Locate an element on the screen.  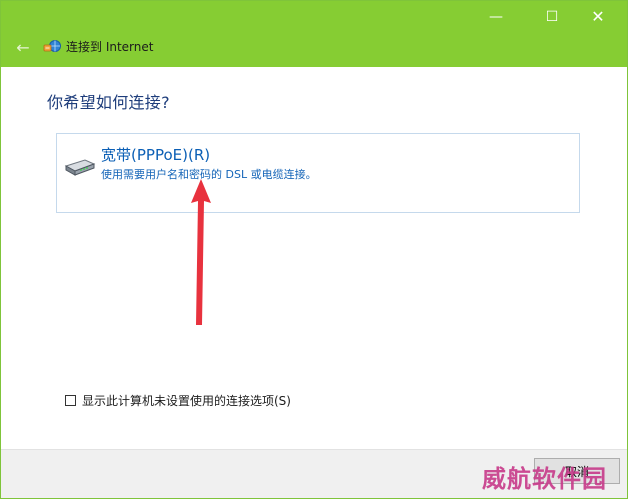
page-heading: 你希望如何连接? is located at coordinates (108, 102).